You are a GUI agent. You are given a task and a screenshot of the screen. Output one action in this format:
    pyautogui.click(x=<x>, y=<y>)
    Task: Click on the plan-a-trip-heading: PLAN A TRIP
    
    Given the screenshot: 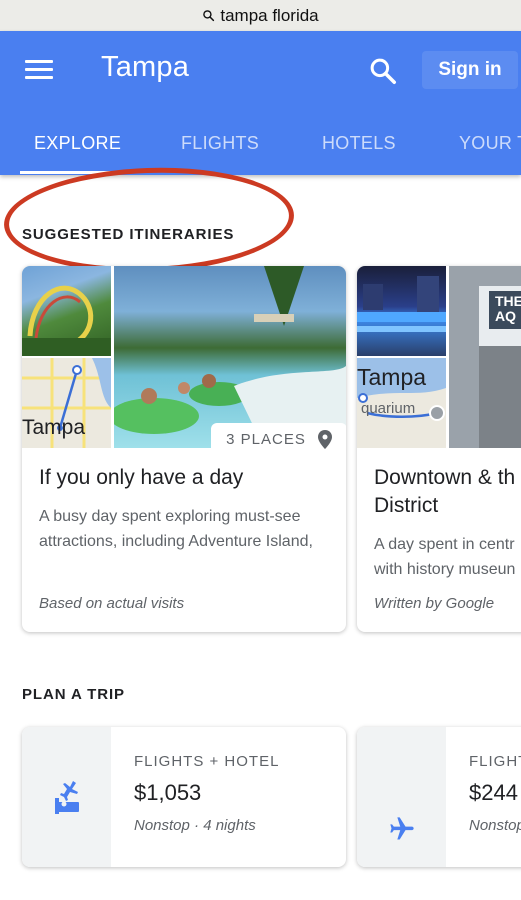 What is the action you would take?
    pyautogui.click(x=73, y=694)
    